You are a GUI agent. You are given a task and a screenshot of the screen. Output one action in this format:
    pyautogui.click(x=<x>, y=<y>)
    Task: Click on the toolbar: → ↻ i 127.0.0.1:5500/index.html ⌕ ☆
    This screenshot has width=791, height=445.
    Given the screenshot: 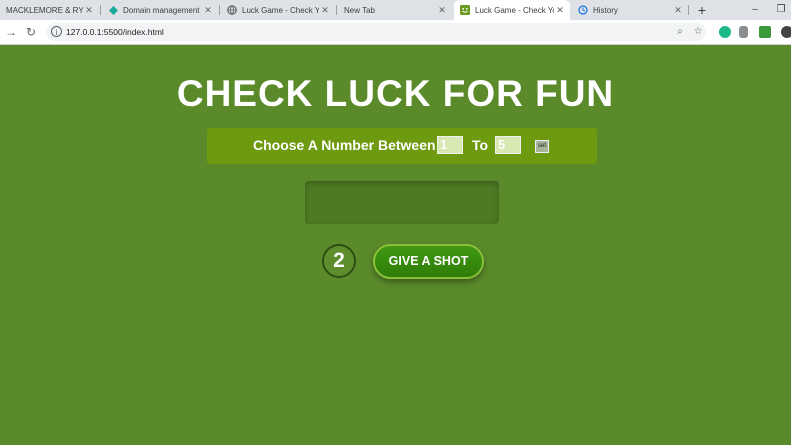 What is the action you would take?
    pyautogui.click(x=395, y=32)
    